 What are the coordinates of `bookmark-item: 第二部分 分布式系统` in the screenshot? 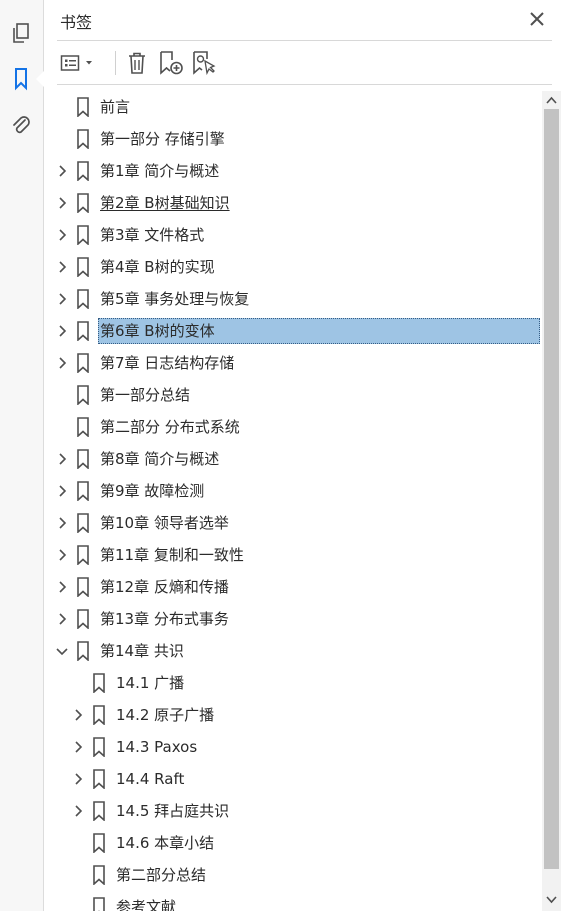 It's located at (292, 427).